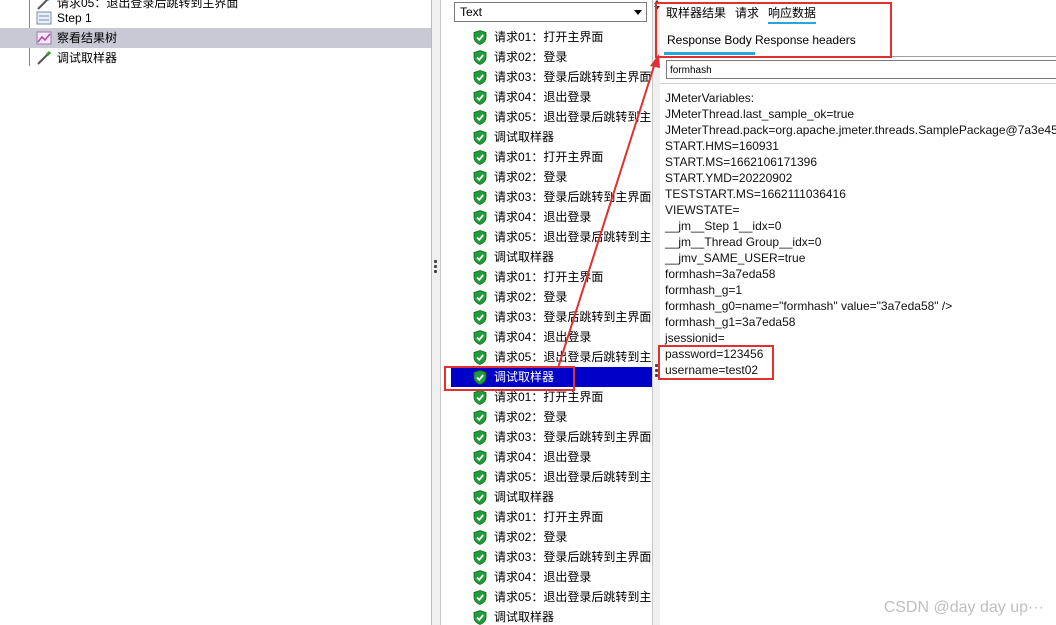  I want to click on tab-request: 请求, so click(747, 12).